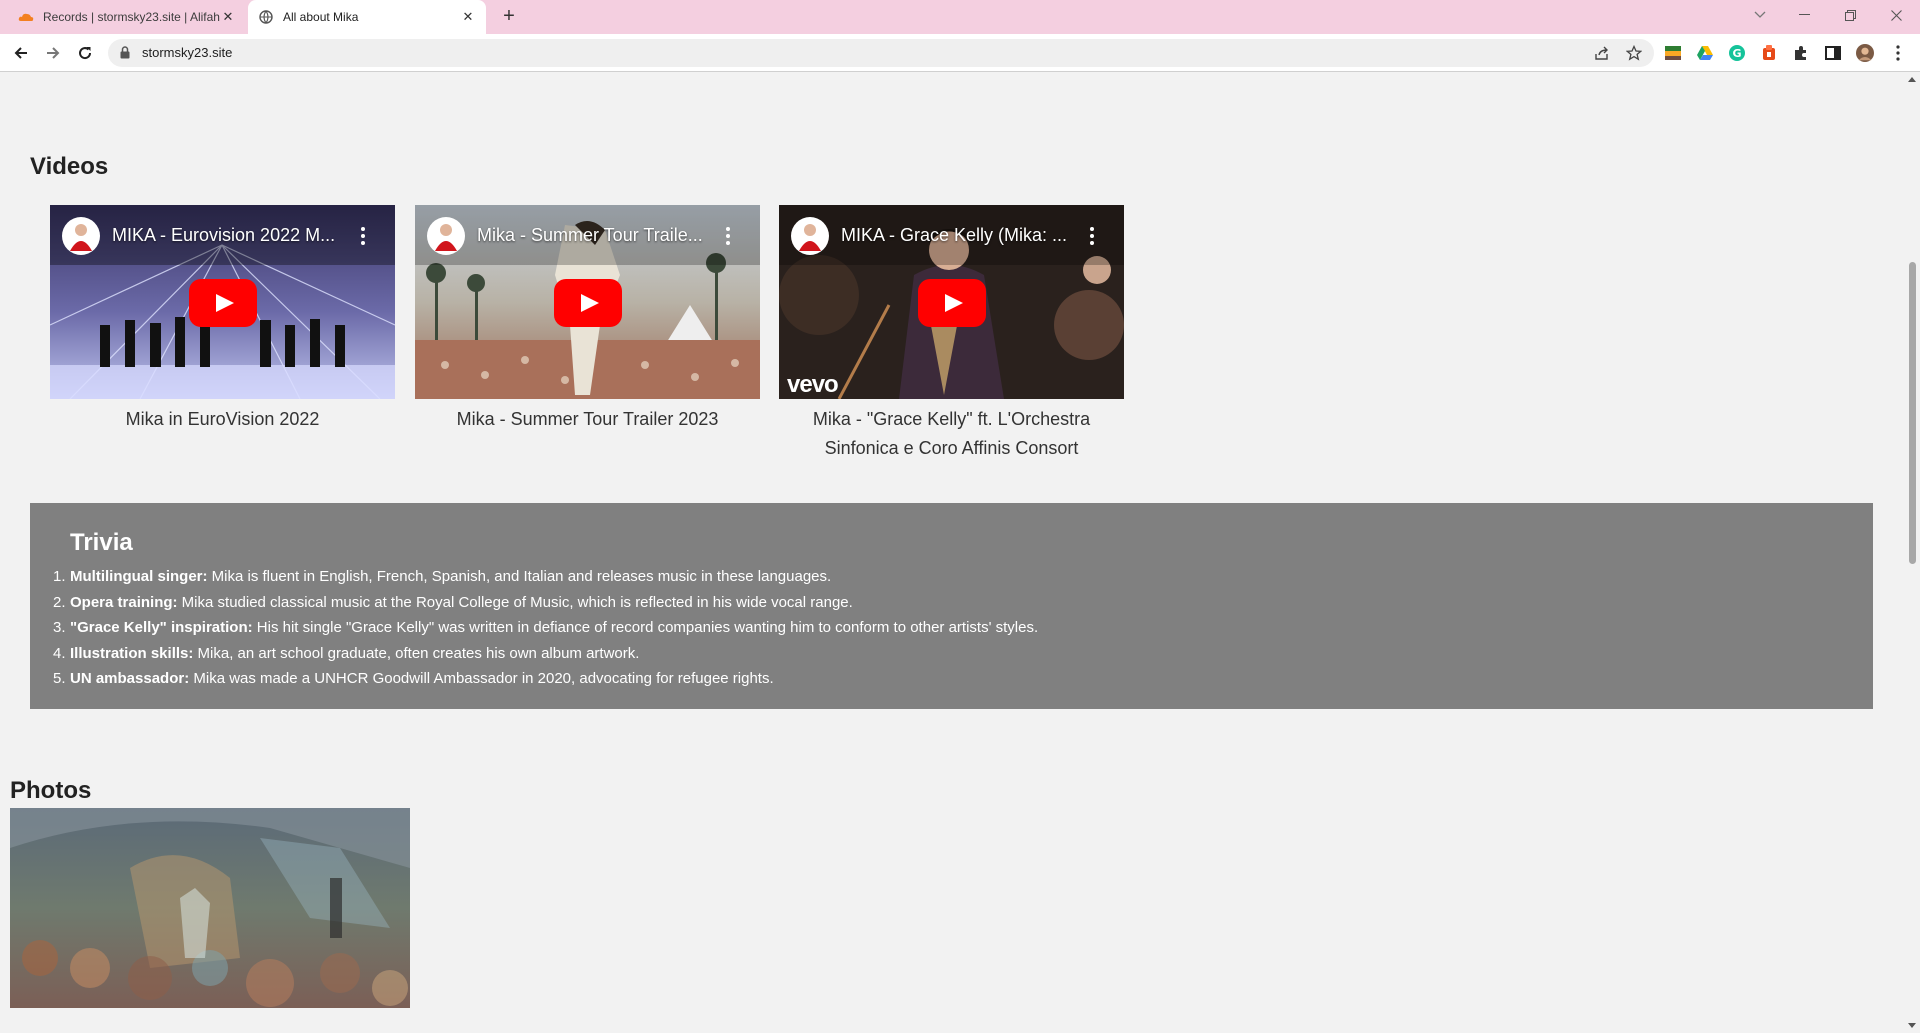  What do you see at coordinates (85, 53) in the screenshot?
I see `reload-icon` at bounding box center [85, 53].